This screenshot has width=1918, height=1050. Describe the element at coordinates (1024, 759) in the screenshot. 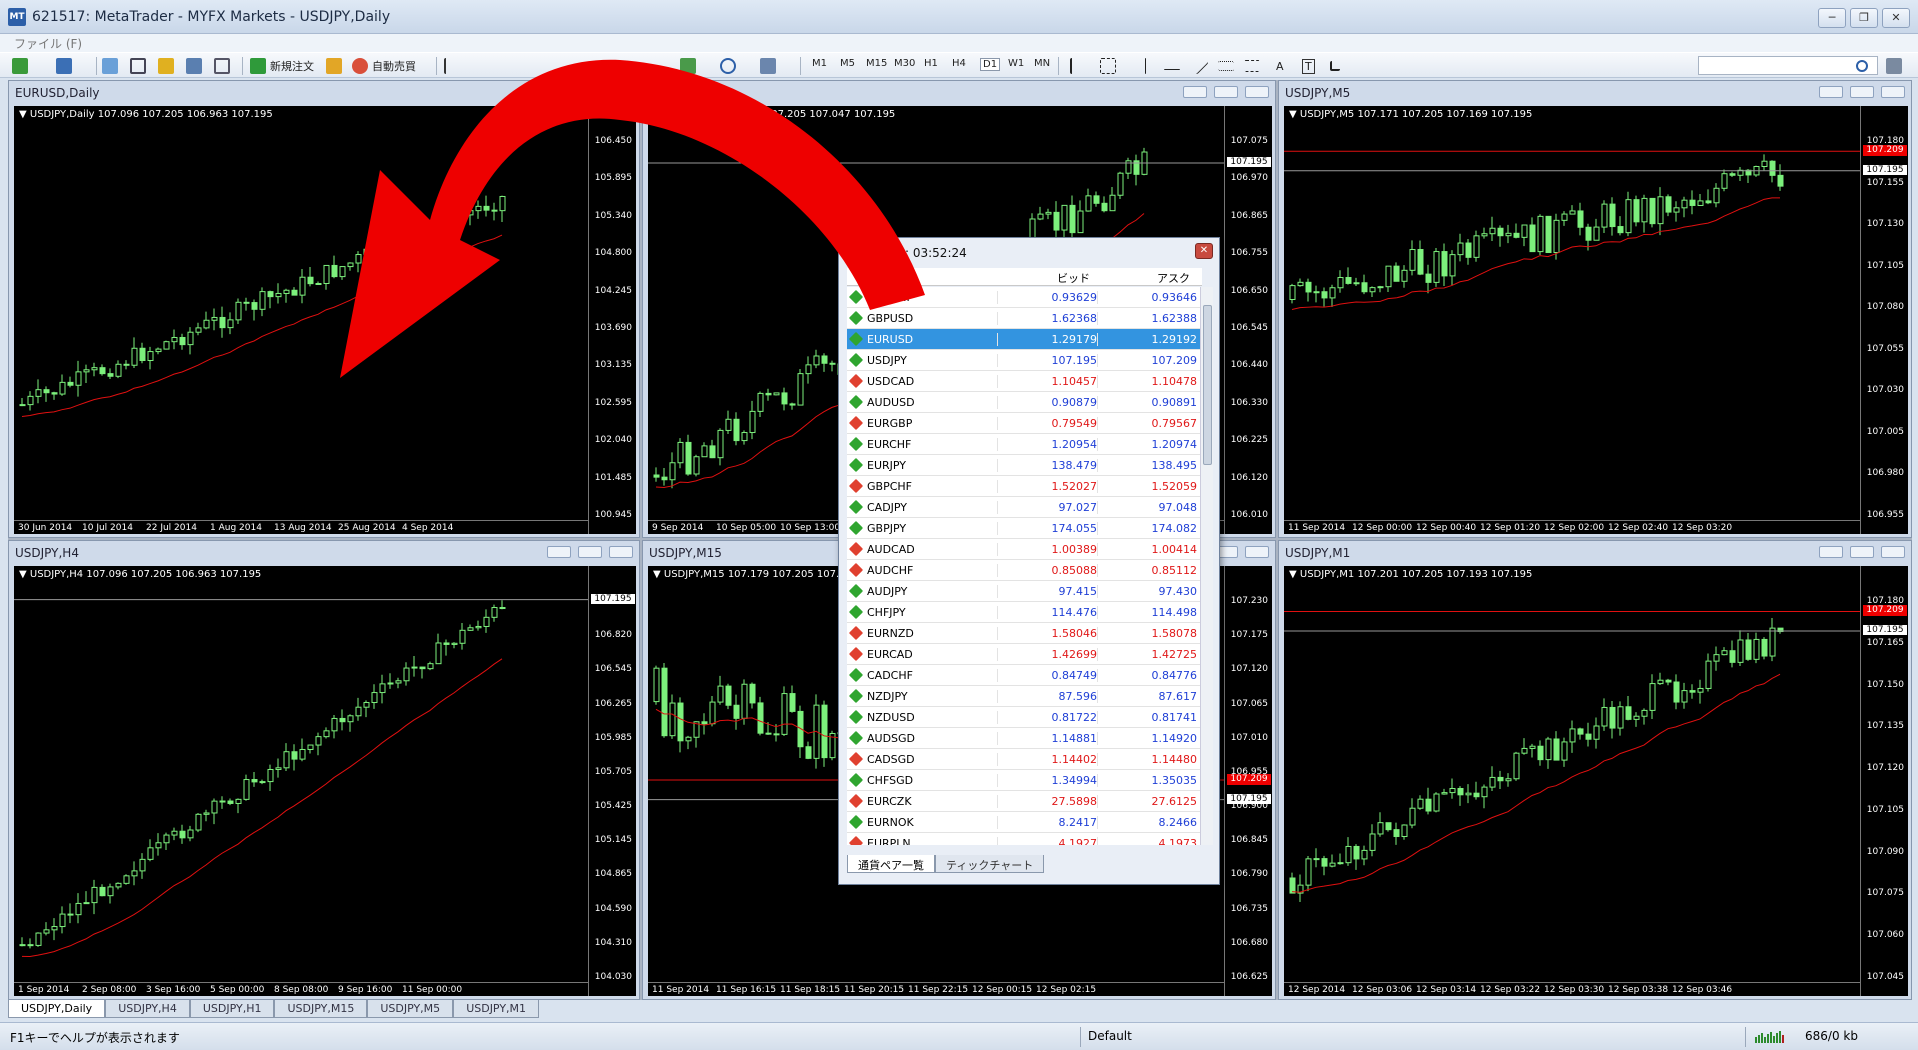

I see `market-watch-row: CADSGD 1.14402 1.14480` at that location.